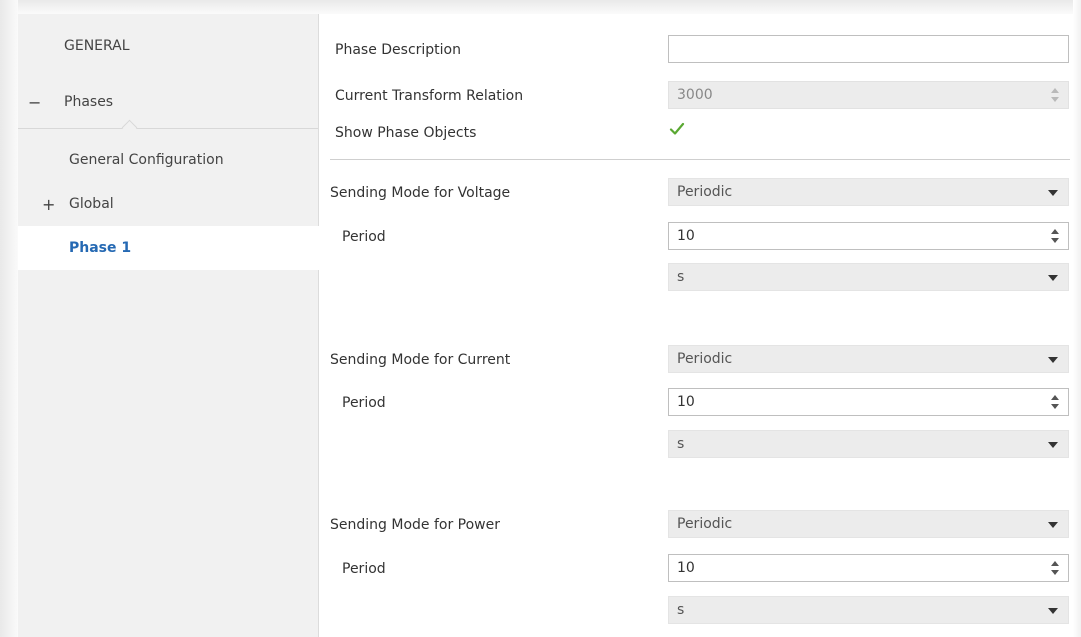  I want to click on sidebar-item-general: GENERAL, so click(168, 46).